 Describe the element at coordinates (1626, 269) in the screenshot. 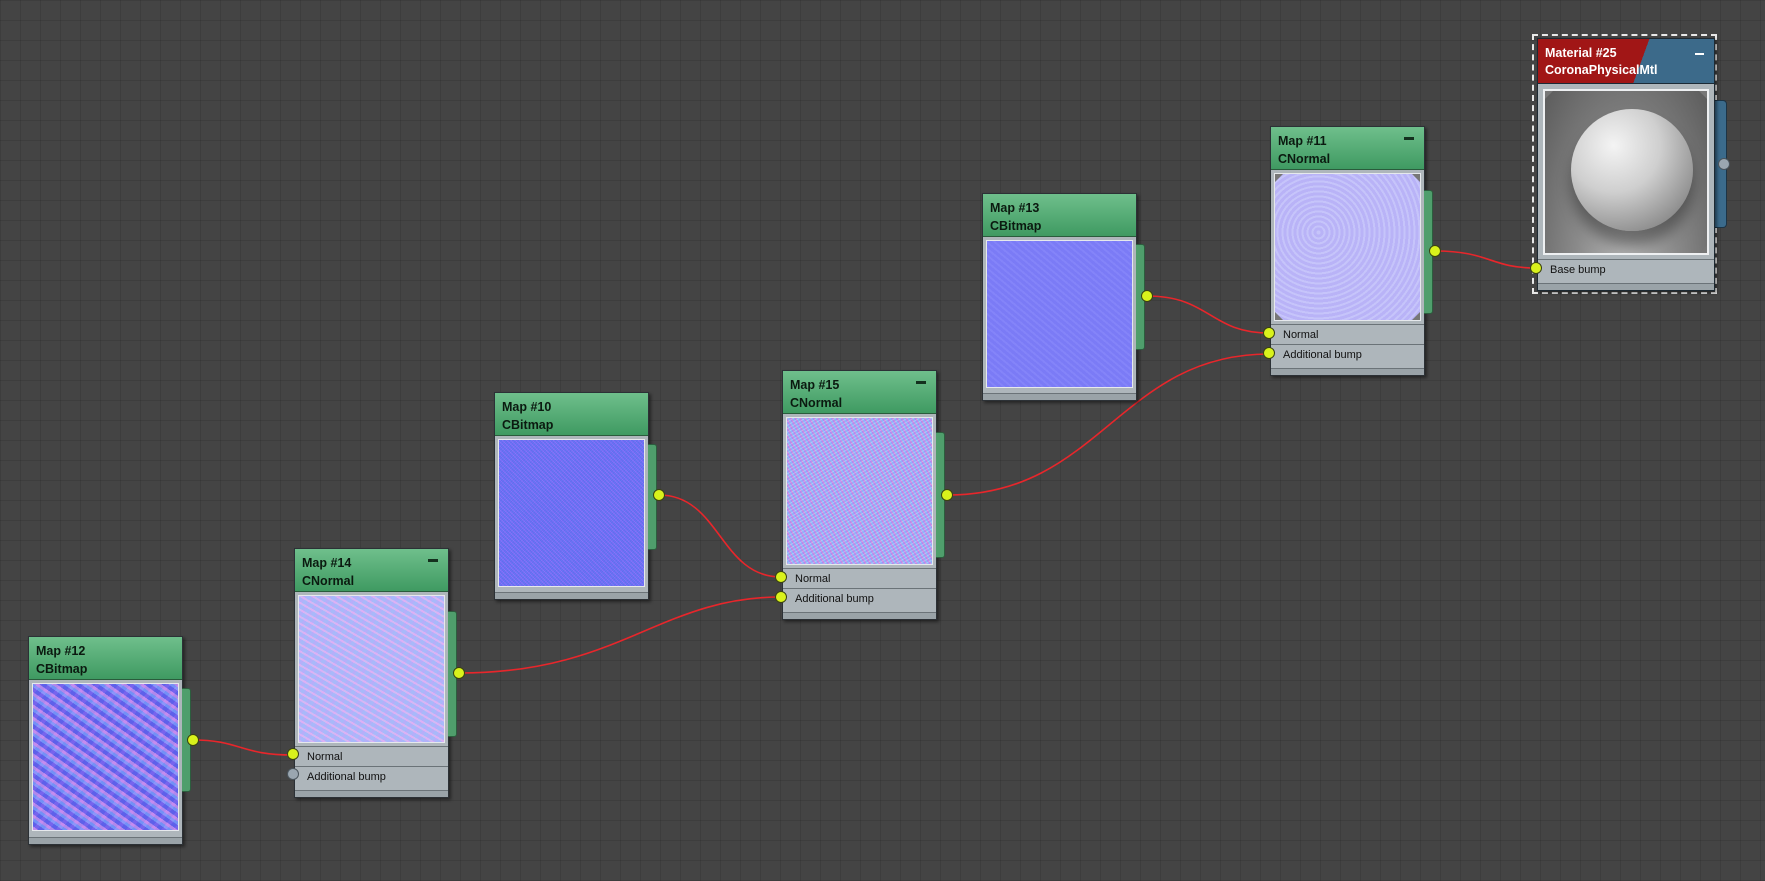

I see `input-slot-base-bump: Base bump` at that location.